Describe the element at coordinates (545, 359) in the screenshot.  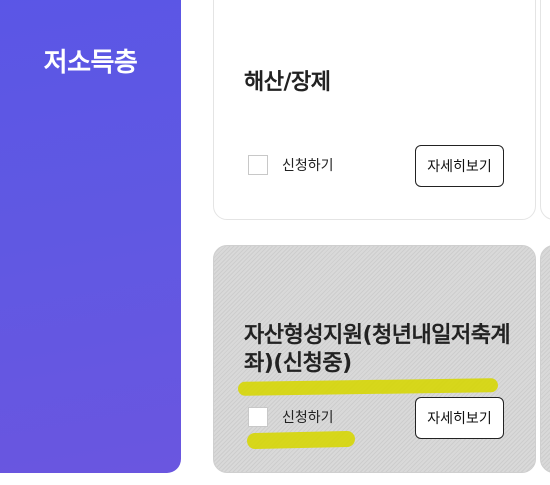
I see `next-card-edge-bottom` at that location.